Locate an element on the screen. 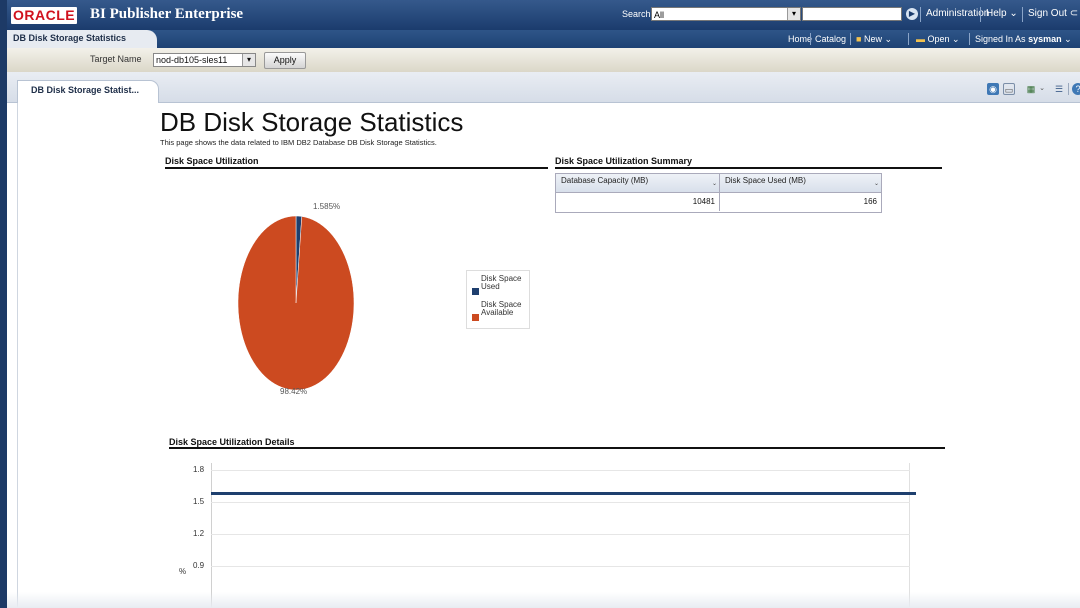 This screenshot has height=608, width=1080. parameter-bar: Target Name nod-db105-sles11 ▾ Apply is located at coordinates (543, 60).